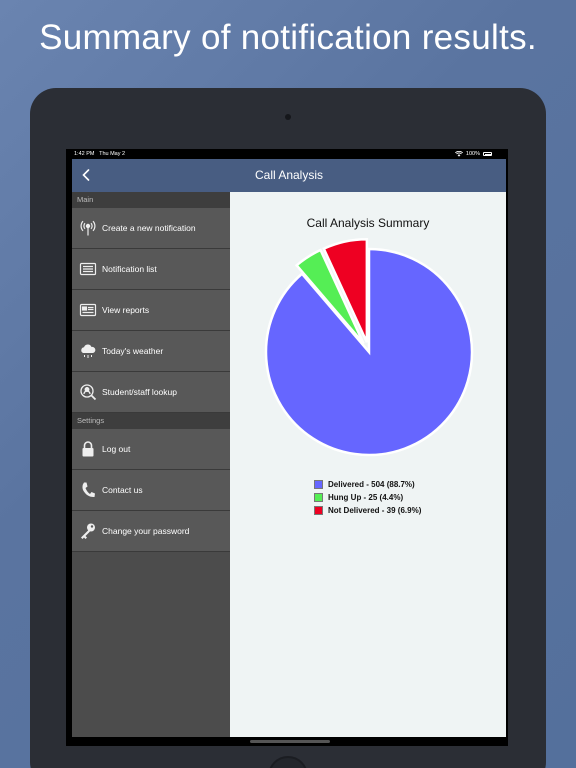  I want to click on sidebar-item-notification-list: Notification list, so click(151, 269).